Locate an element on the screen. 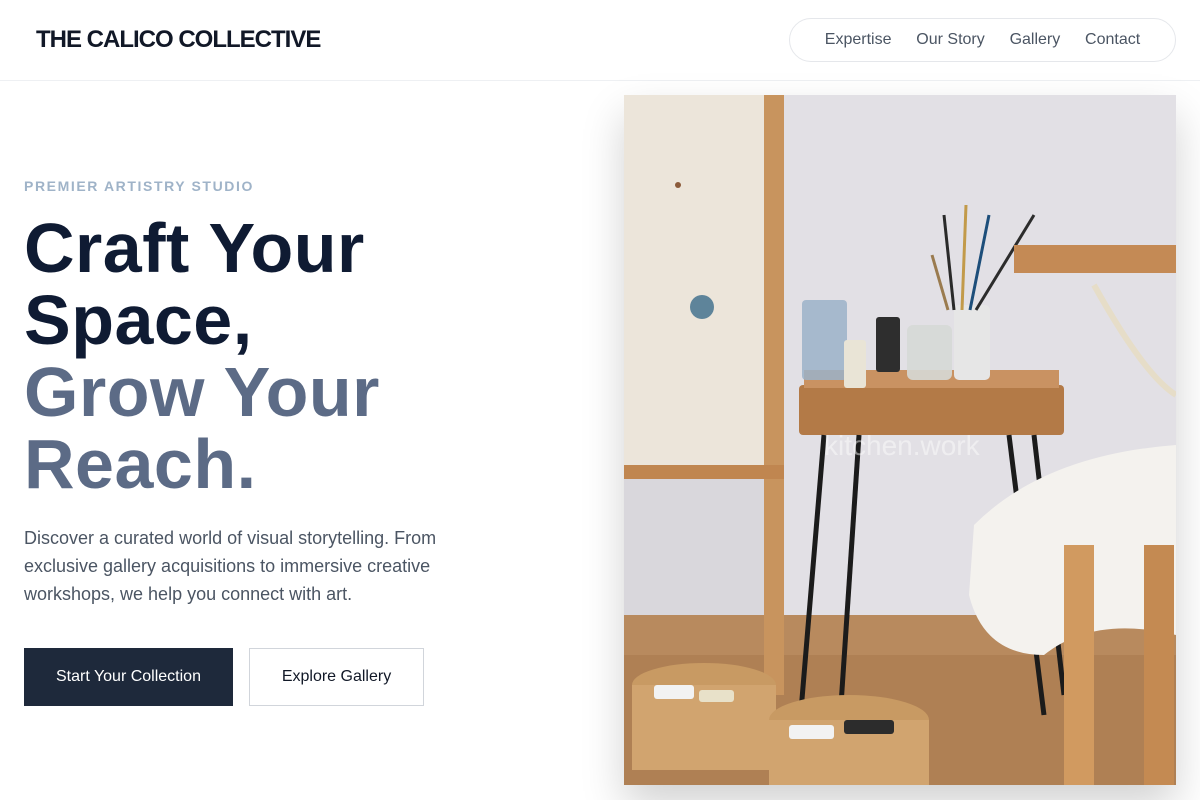 This screenshot has width=1200, height=800. nav-link-our-story: Our Story is located at coordinates (950, 40).